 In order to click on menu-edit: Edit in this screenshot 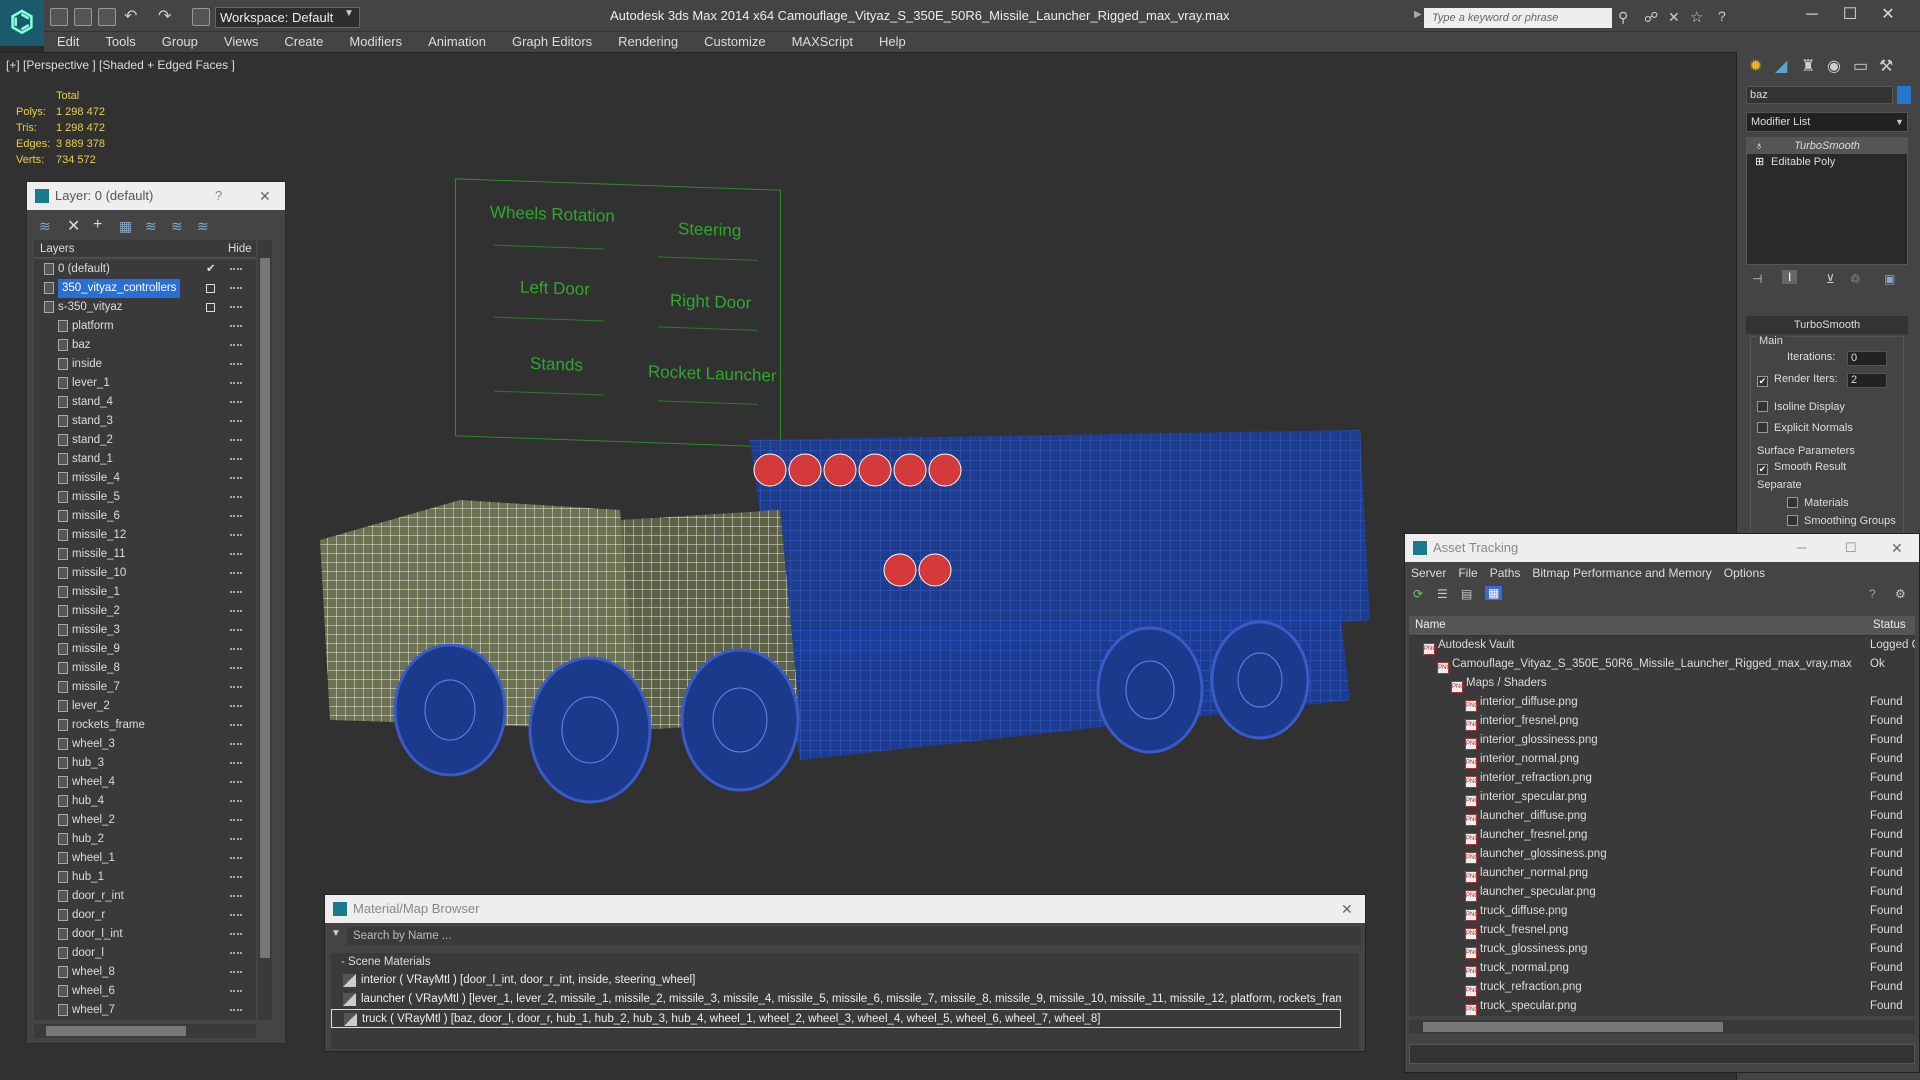, I will do `click(68, 42)`.